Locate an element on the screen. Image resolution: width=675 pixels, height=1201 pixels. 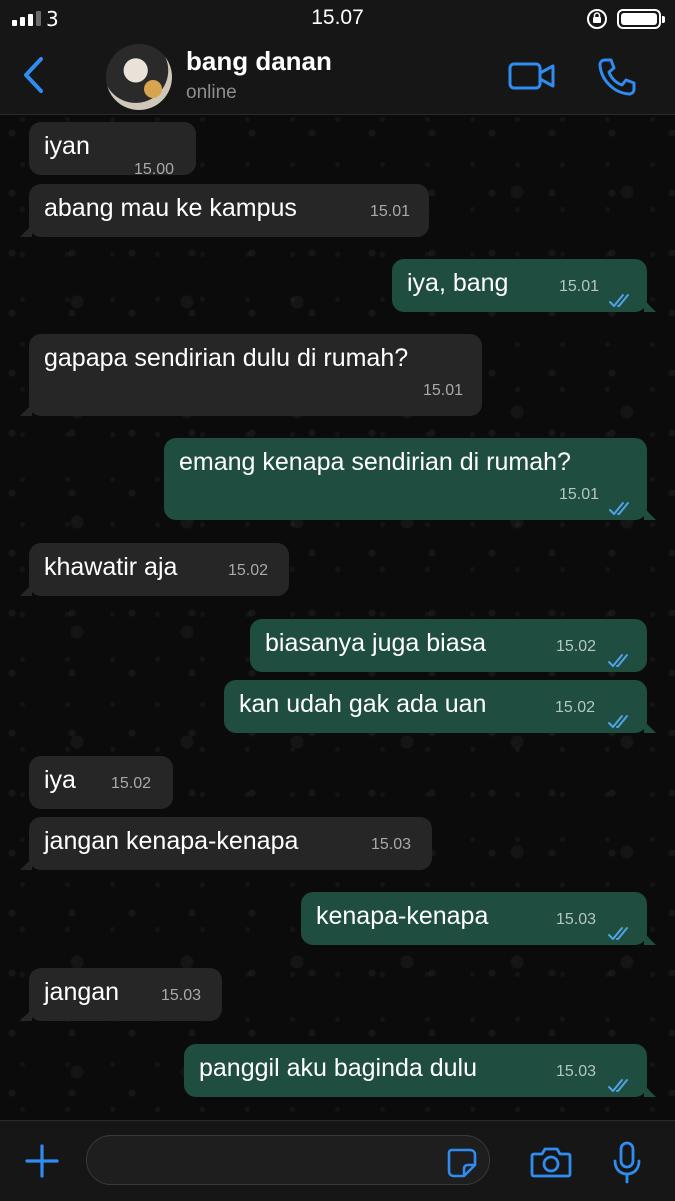
battery-icon is located at coordinates (641, 19).